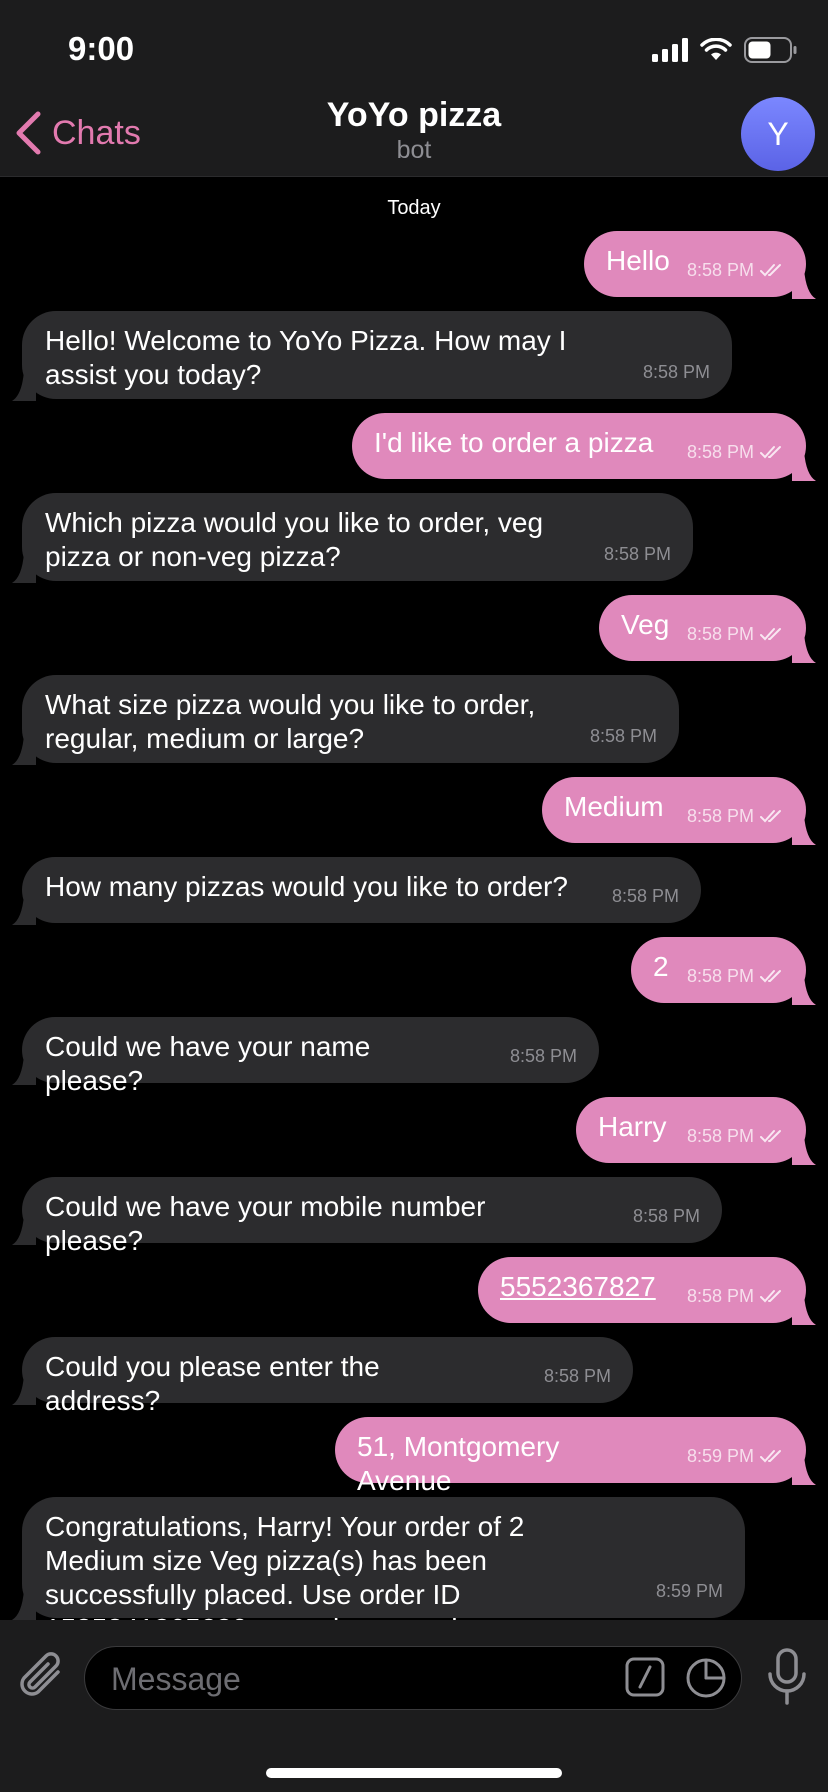 The width and height of the screenshot is (828, 1792). Describe the element at coordinates (647, 1291) in the screenshot. I see `outgoing-message: 5552367827 8:58 PM` at that location.